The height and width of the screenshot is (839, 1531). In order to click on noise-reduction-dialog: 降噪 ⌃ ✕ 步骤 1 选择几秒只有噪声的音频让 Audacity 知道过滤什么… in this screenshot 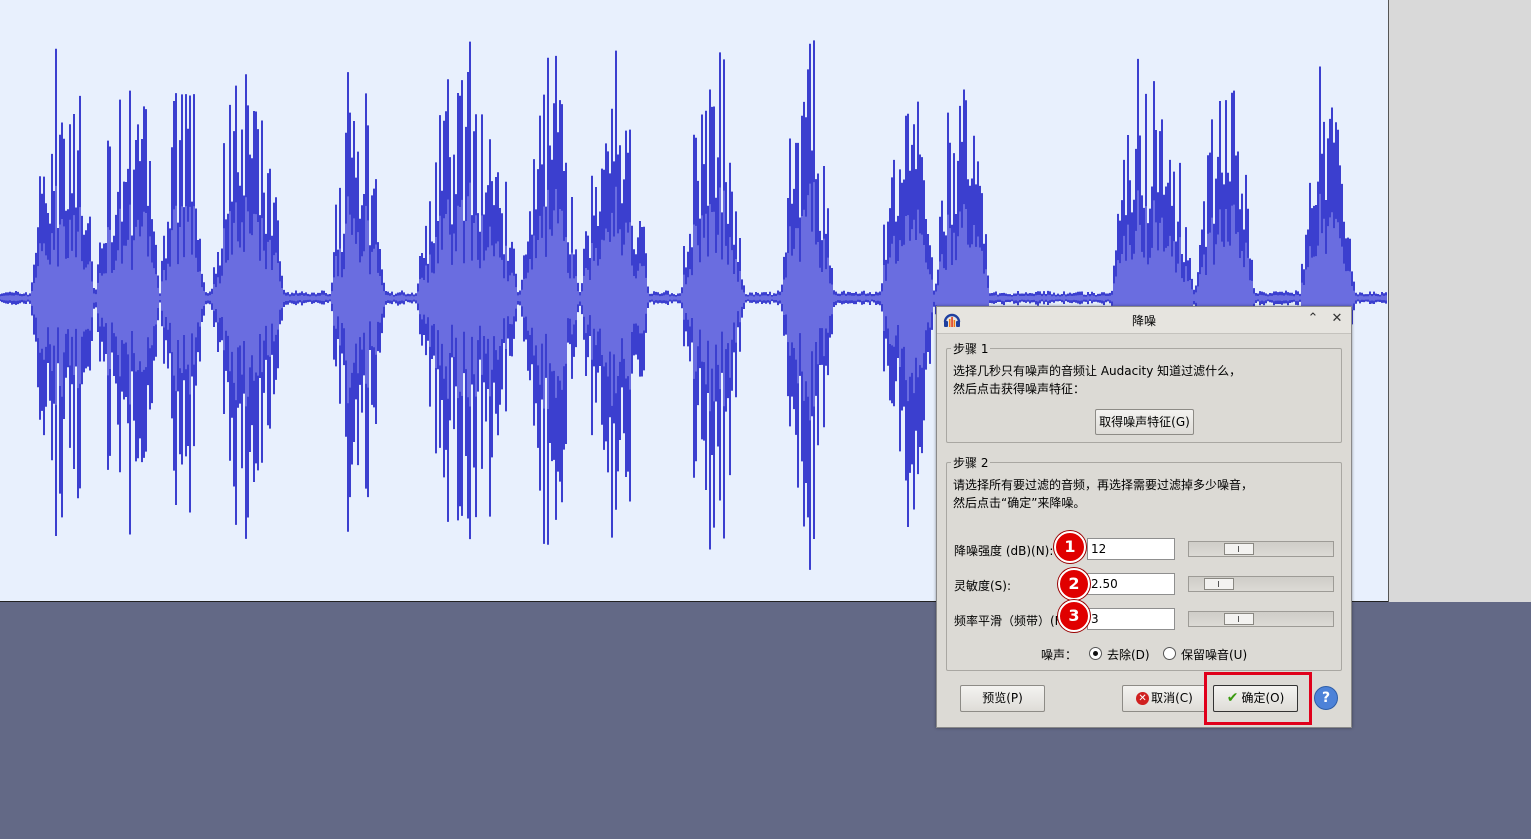, I will do `click(1144, 517)`.